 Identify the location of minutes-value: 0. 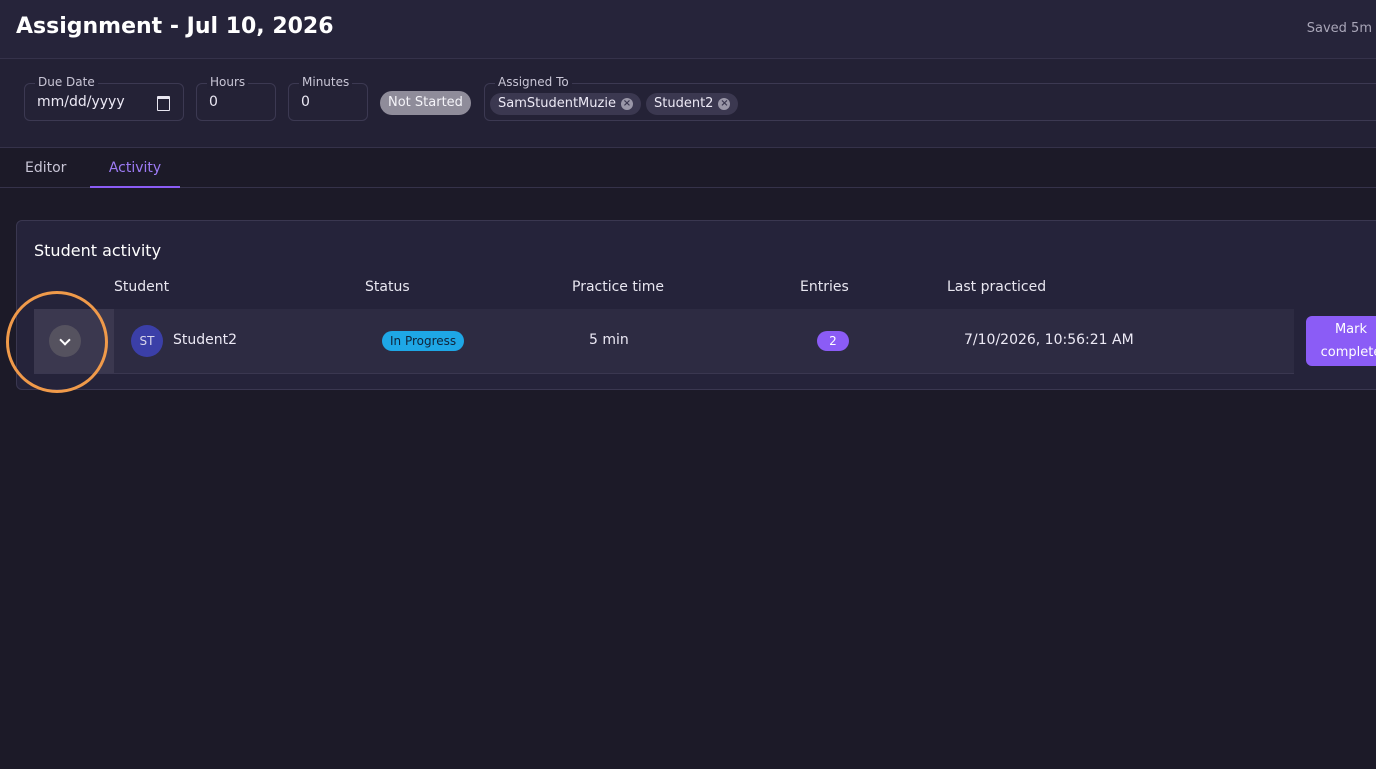
(305, 102).